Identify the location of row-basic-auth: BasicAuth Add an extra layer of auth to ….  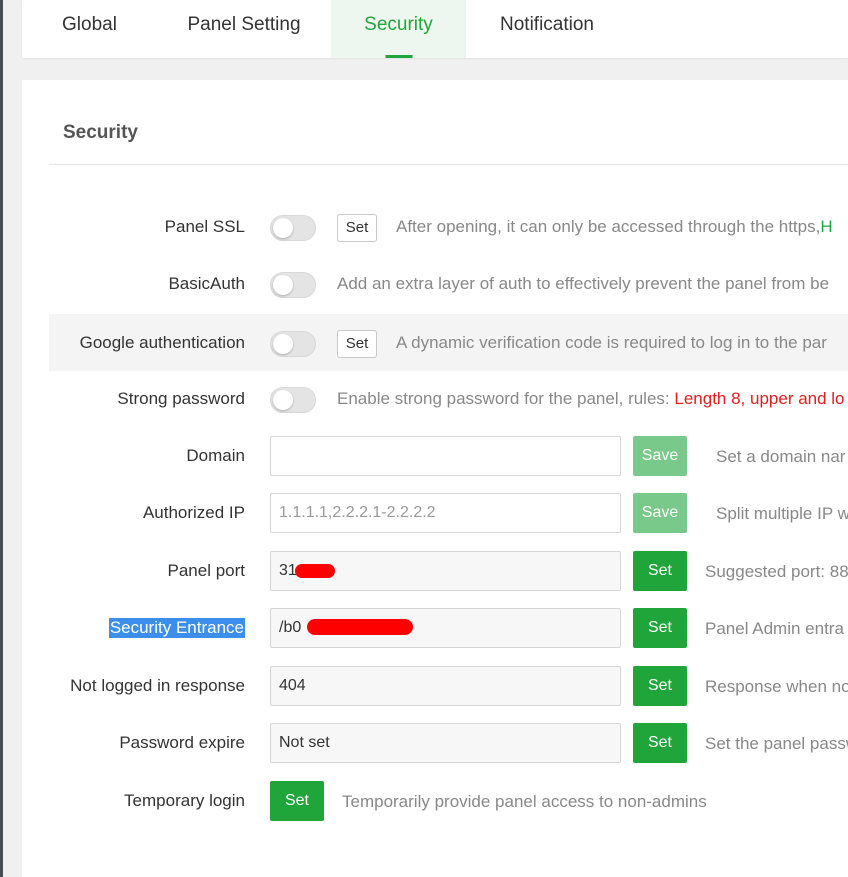
(448, 285).